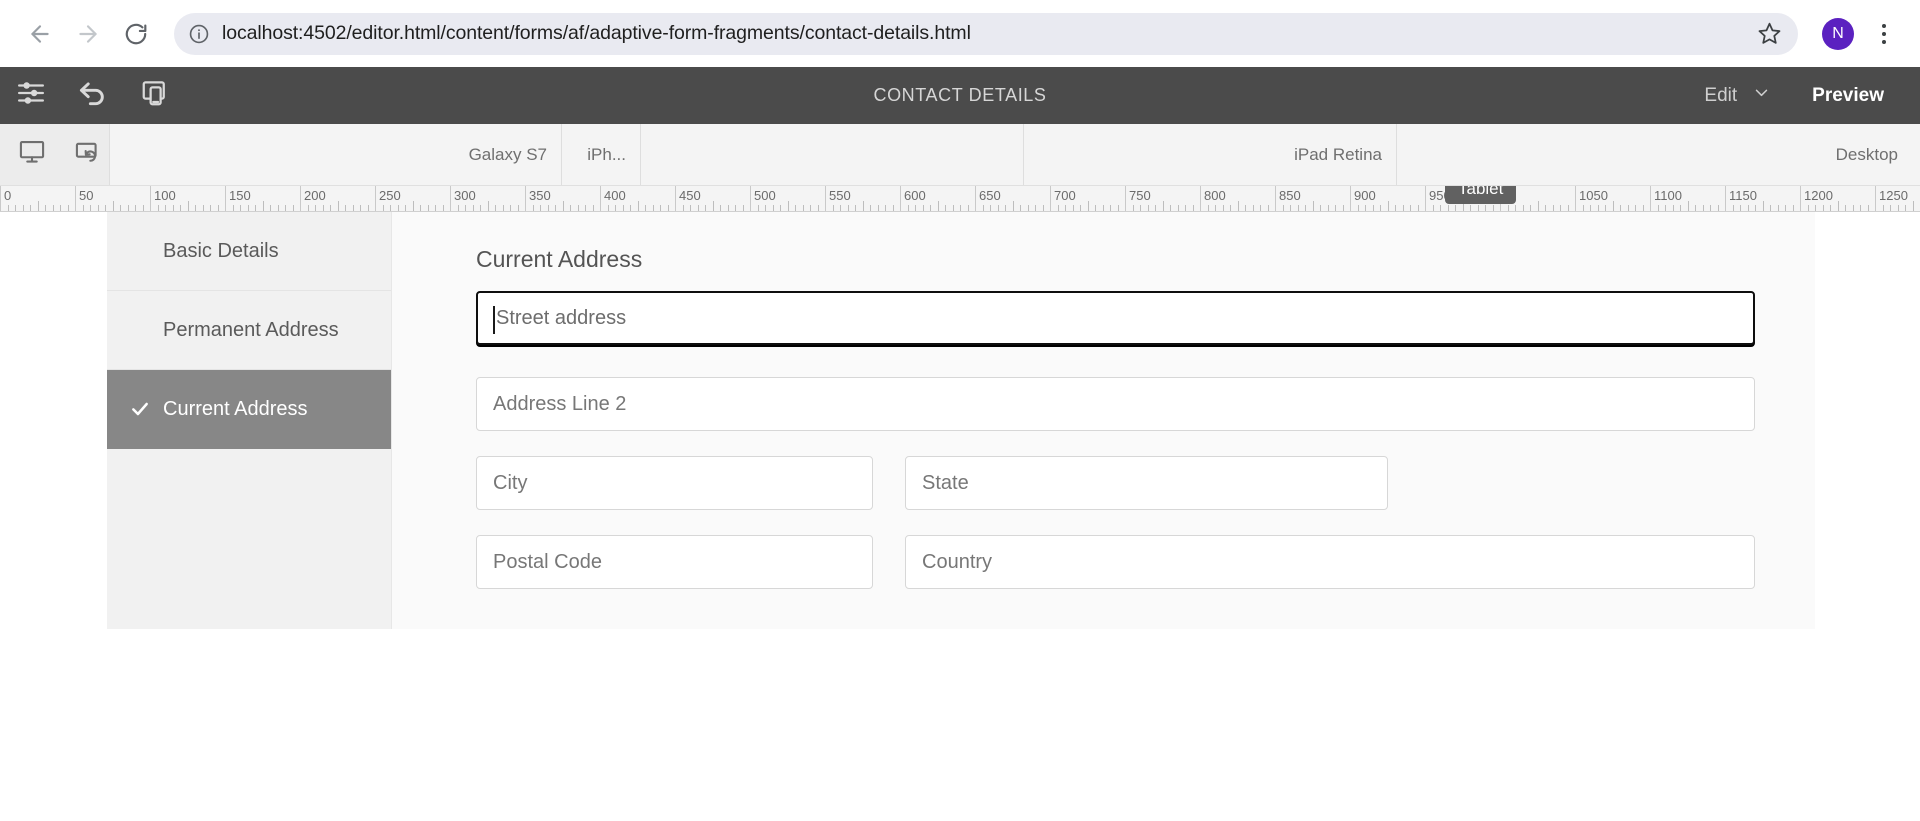  What do you see at coordinates (1115, 318) in the screenshot?
I see `street-address-input: Street address` at bounding box center [1115, 318].